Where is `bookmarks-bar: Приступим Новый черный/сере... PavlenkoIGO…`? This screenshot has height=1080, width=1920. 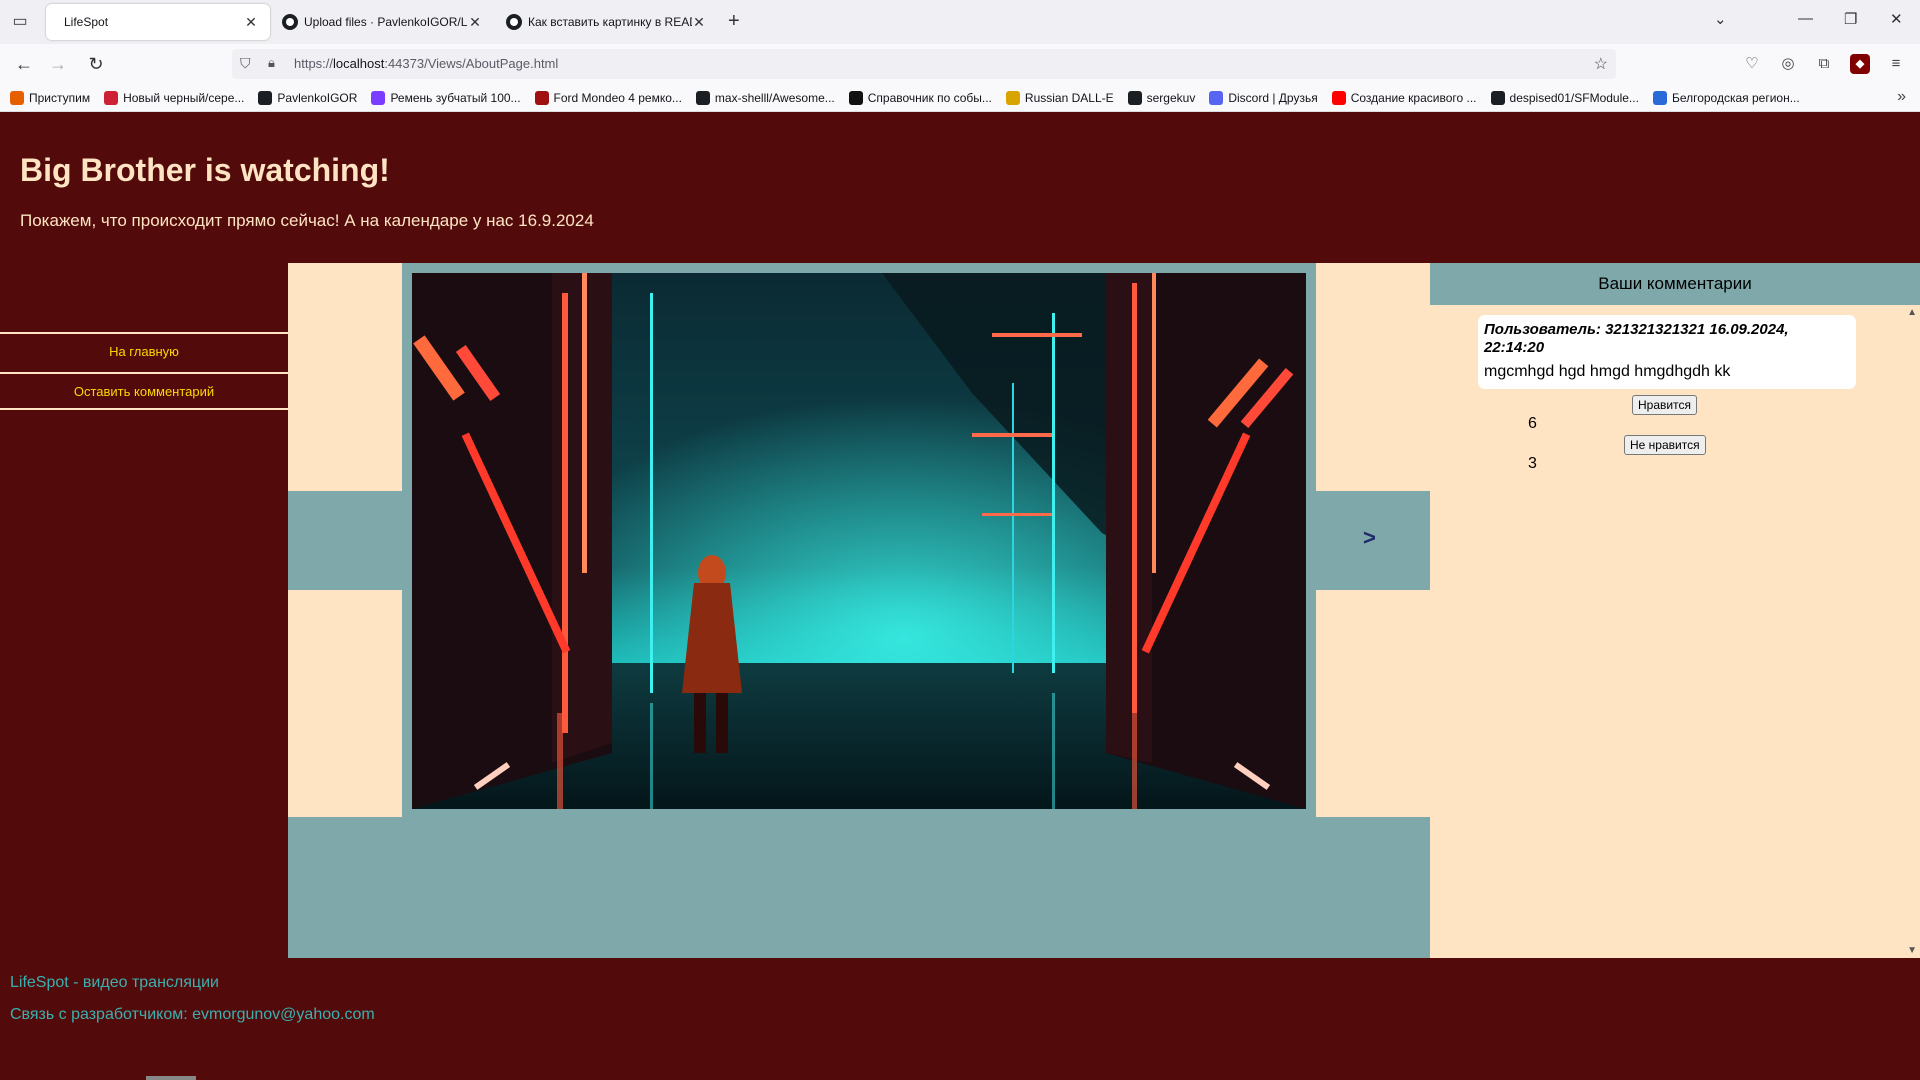
bookmarks-bar: Приступим Новый черный/сере... PavlenkoIGO… is located at coordinates (960, 98).